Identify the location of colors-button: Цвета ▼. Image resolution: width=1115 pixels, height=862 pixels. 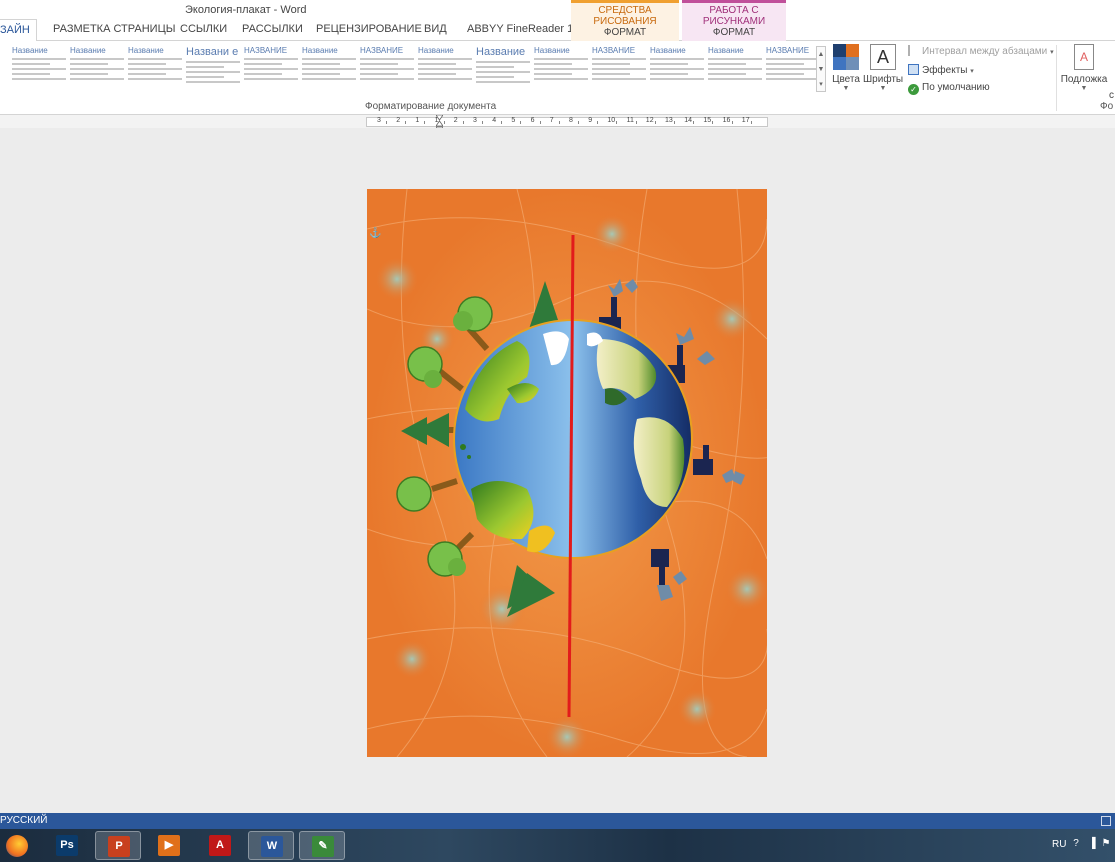
(846, 68).